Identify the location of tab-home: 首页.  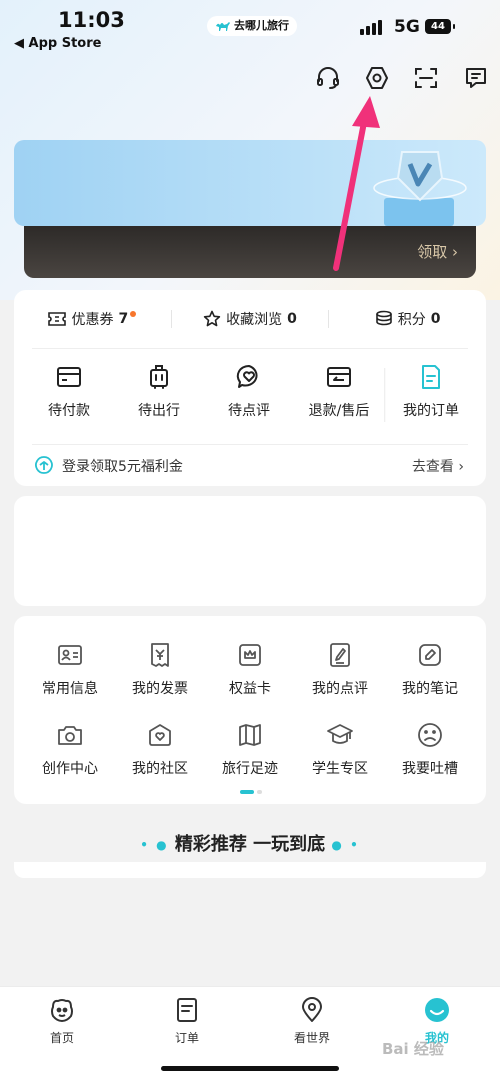
(62, 1020).